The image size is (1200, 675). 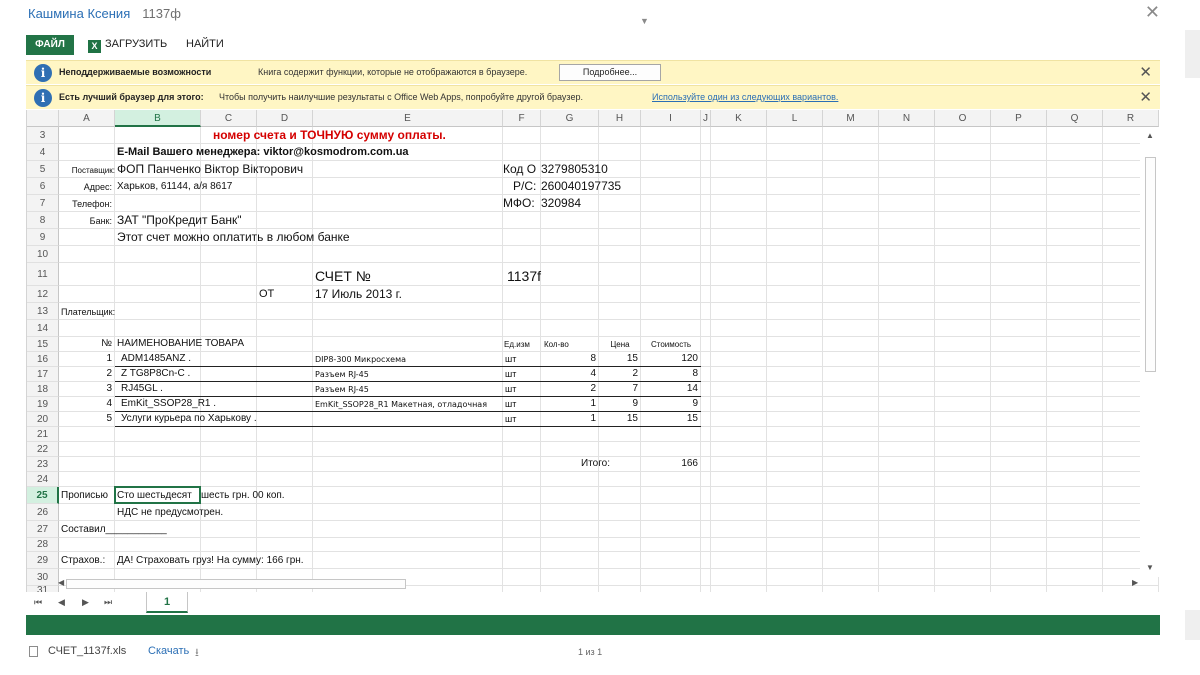 What do you see at coordinates (795, 118) in the screenshot?
I see `column-header-l: L` at bounding box center [795, 118].